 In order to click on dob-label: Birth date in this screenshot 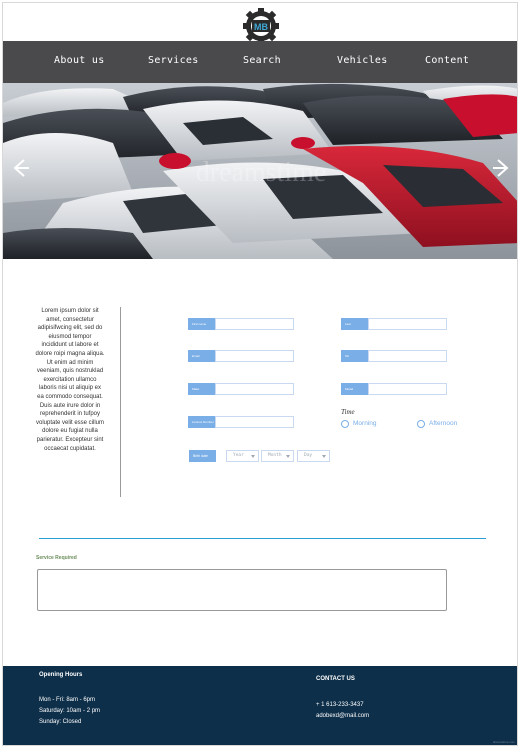, I will do `click(202, 456)`.